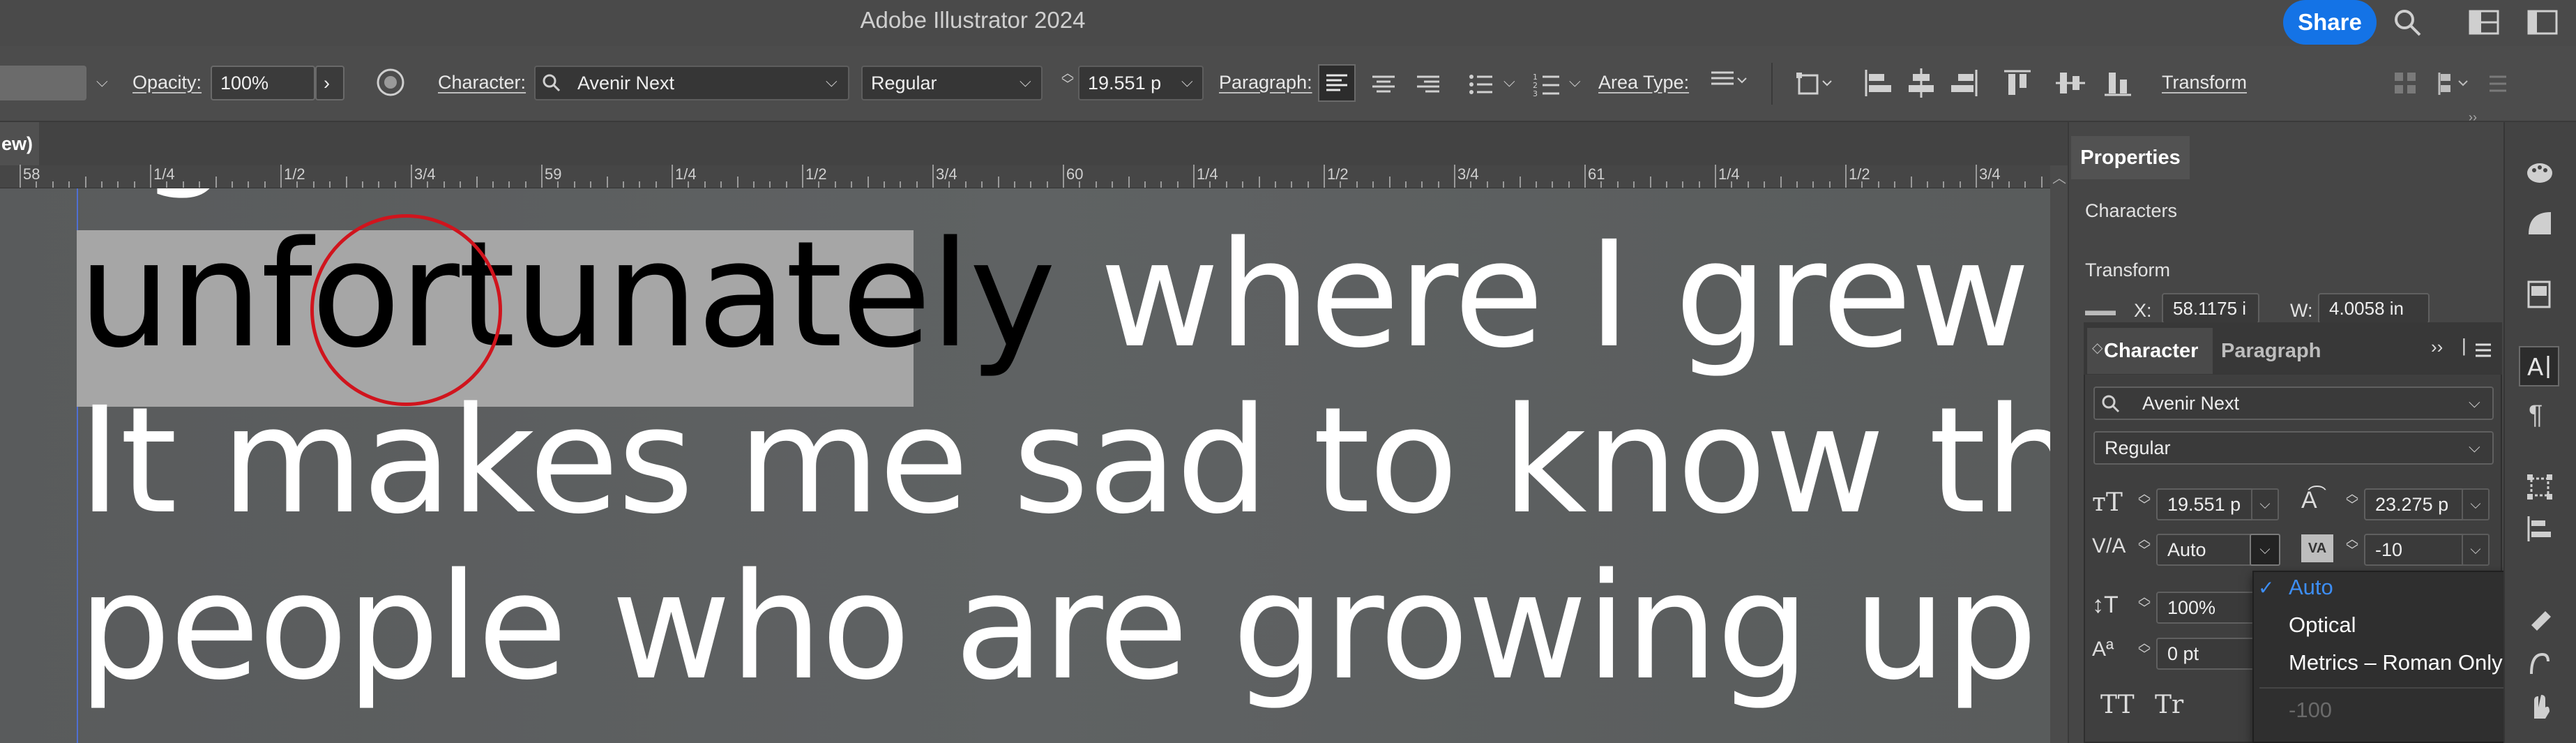 The height and width of the screenshot is (743, 2576). Describe the element at coordinates (2539, 528) in the screenshot. I see `align-panel-icon` at that location.